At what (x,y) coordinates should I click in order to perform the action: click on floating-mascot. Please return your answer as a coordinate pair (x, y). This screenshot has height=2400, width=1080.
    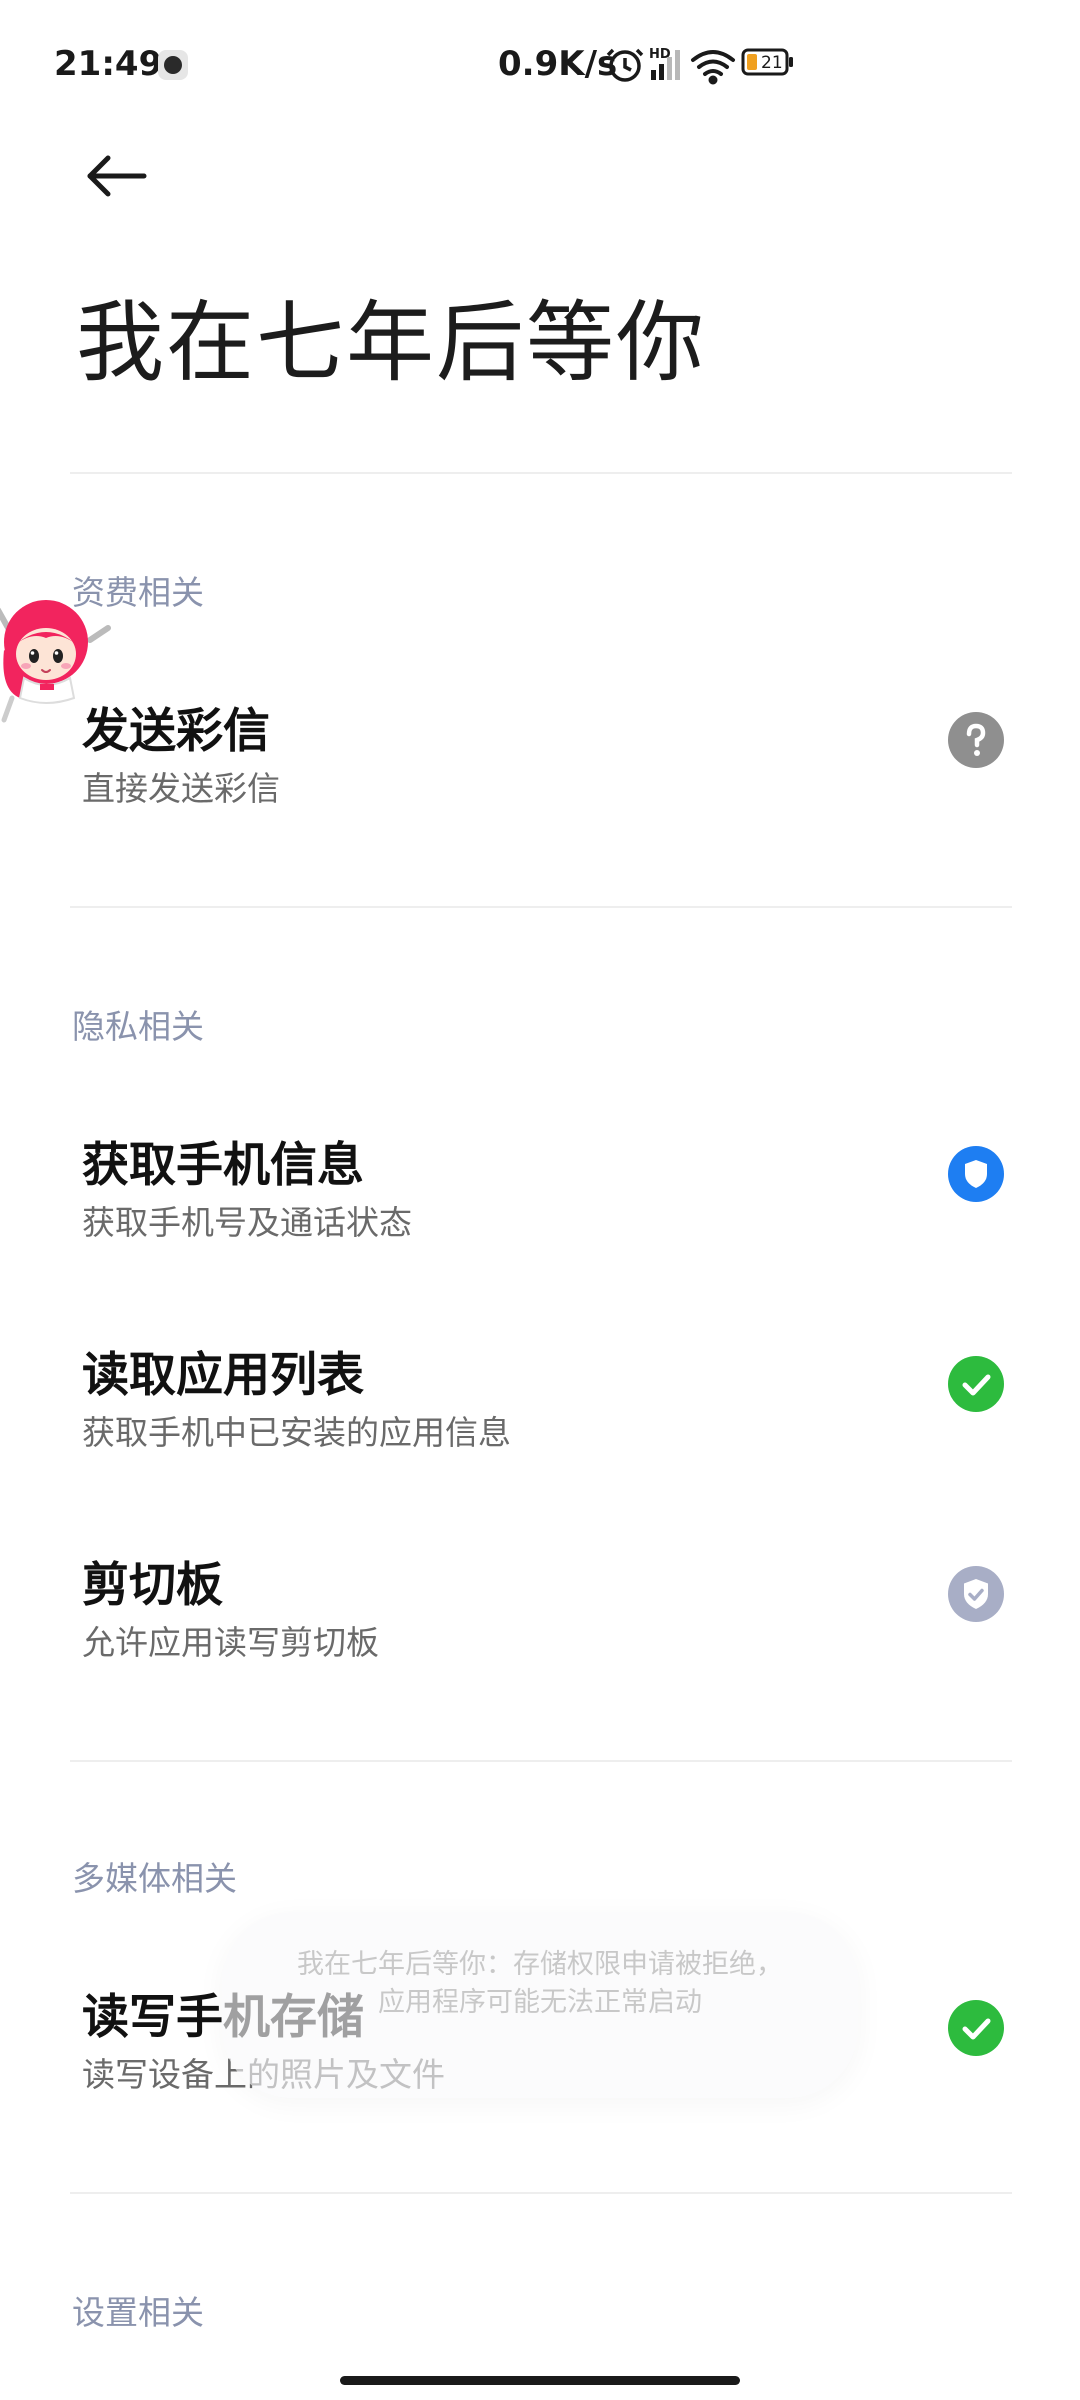
    Looking at the image, I should click on (60, 655).